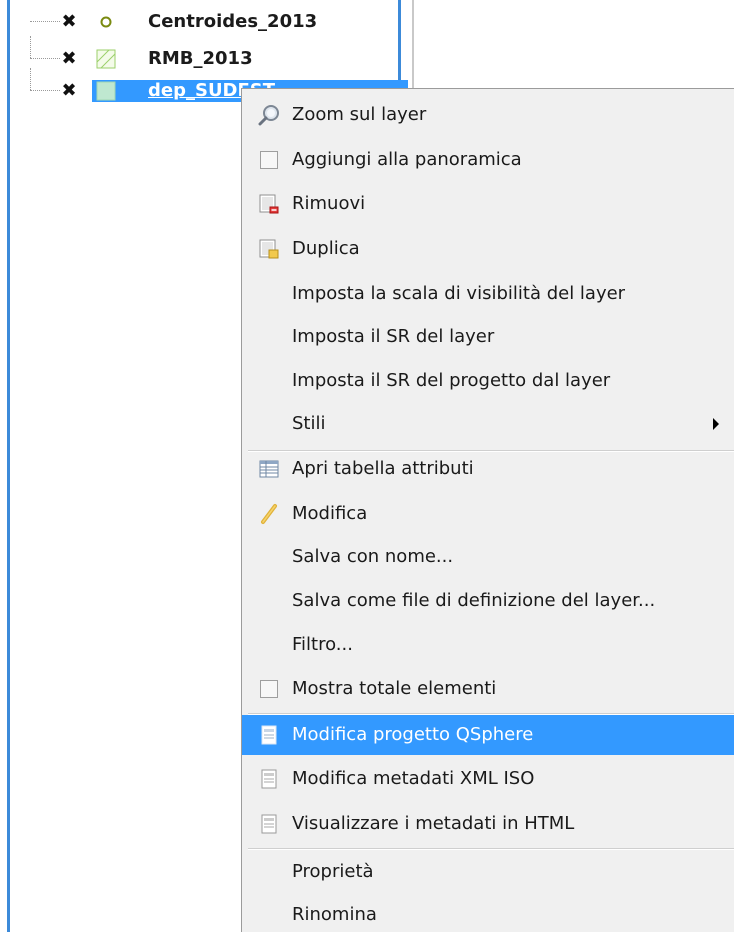  What do you see at coordinates (333, 871) in the screenshot?
I see `menu-item-label: Proprietà` at bounding box center [333, 871].